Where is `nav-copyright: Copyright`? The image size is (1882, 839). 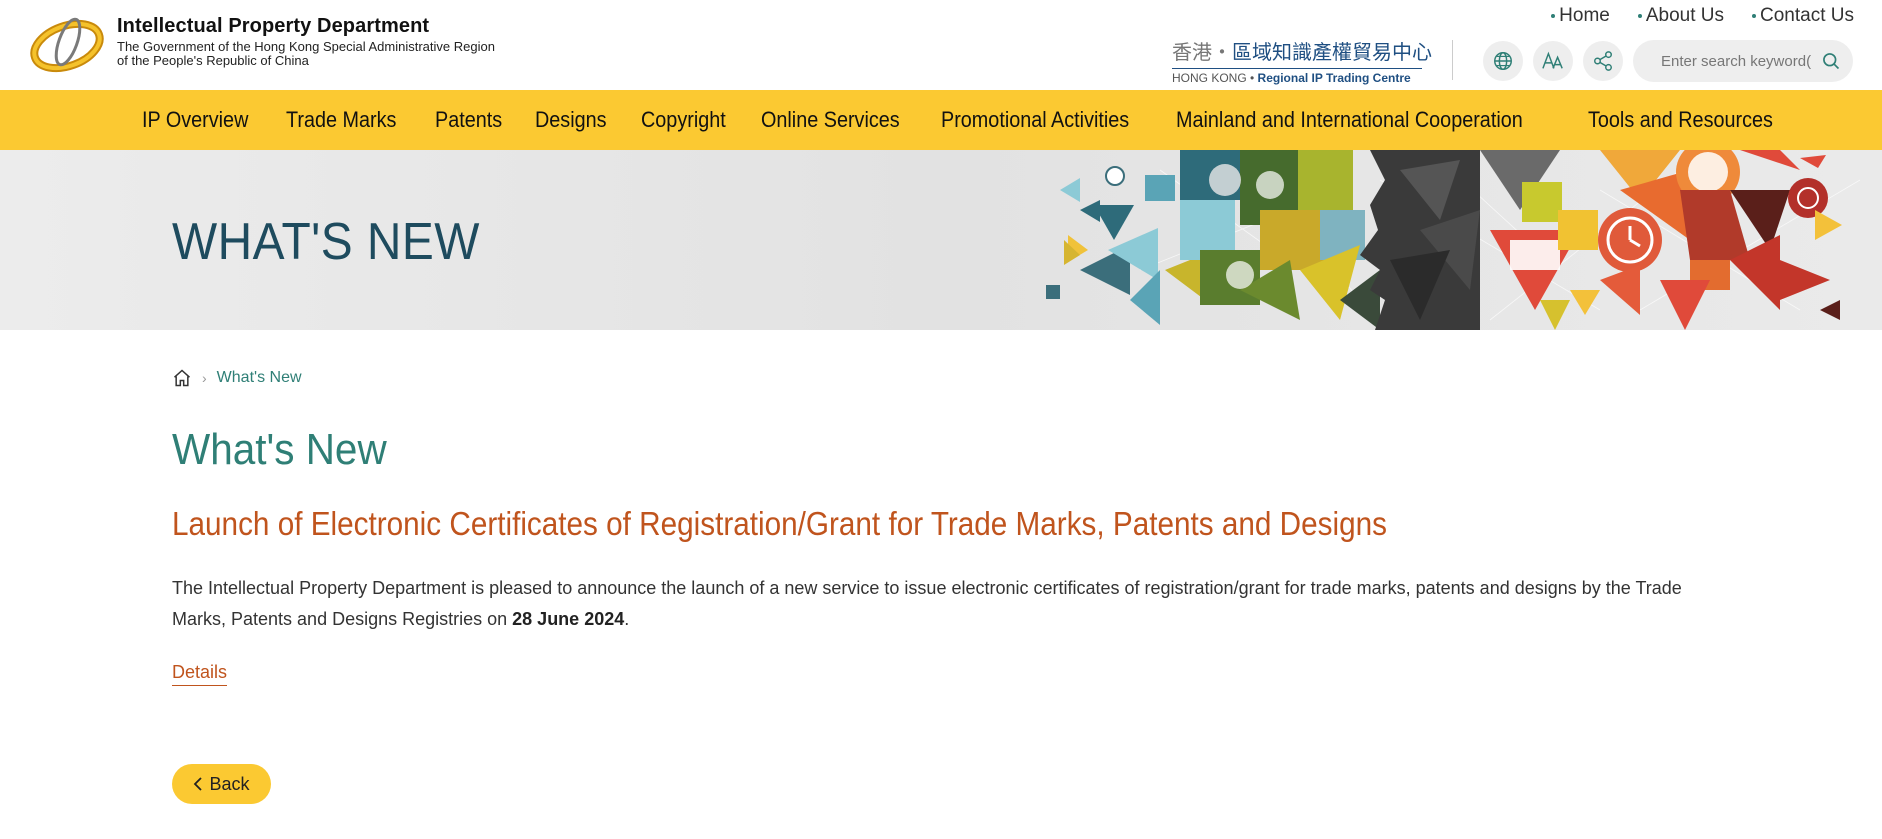
nav-copyright: Copyright is located at coordinates (683, 120).